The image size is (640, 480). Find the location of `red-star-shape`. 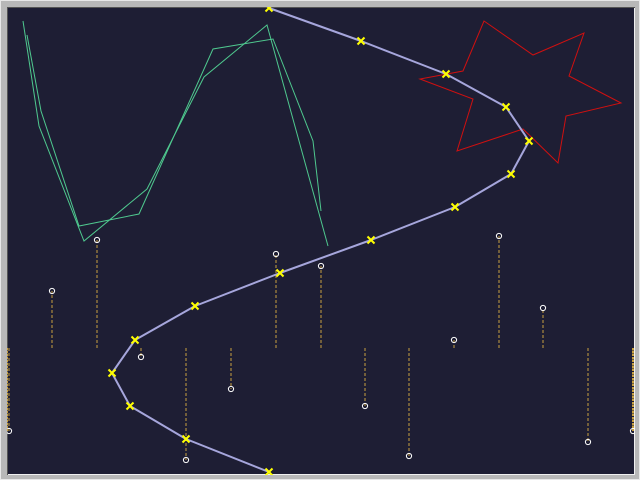

red-star-shape is located at coordinates (520, 92).